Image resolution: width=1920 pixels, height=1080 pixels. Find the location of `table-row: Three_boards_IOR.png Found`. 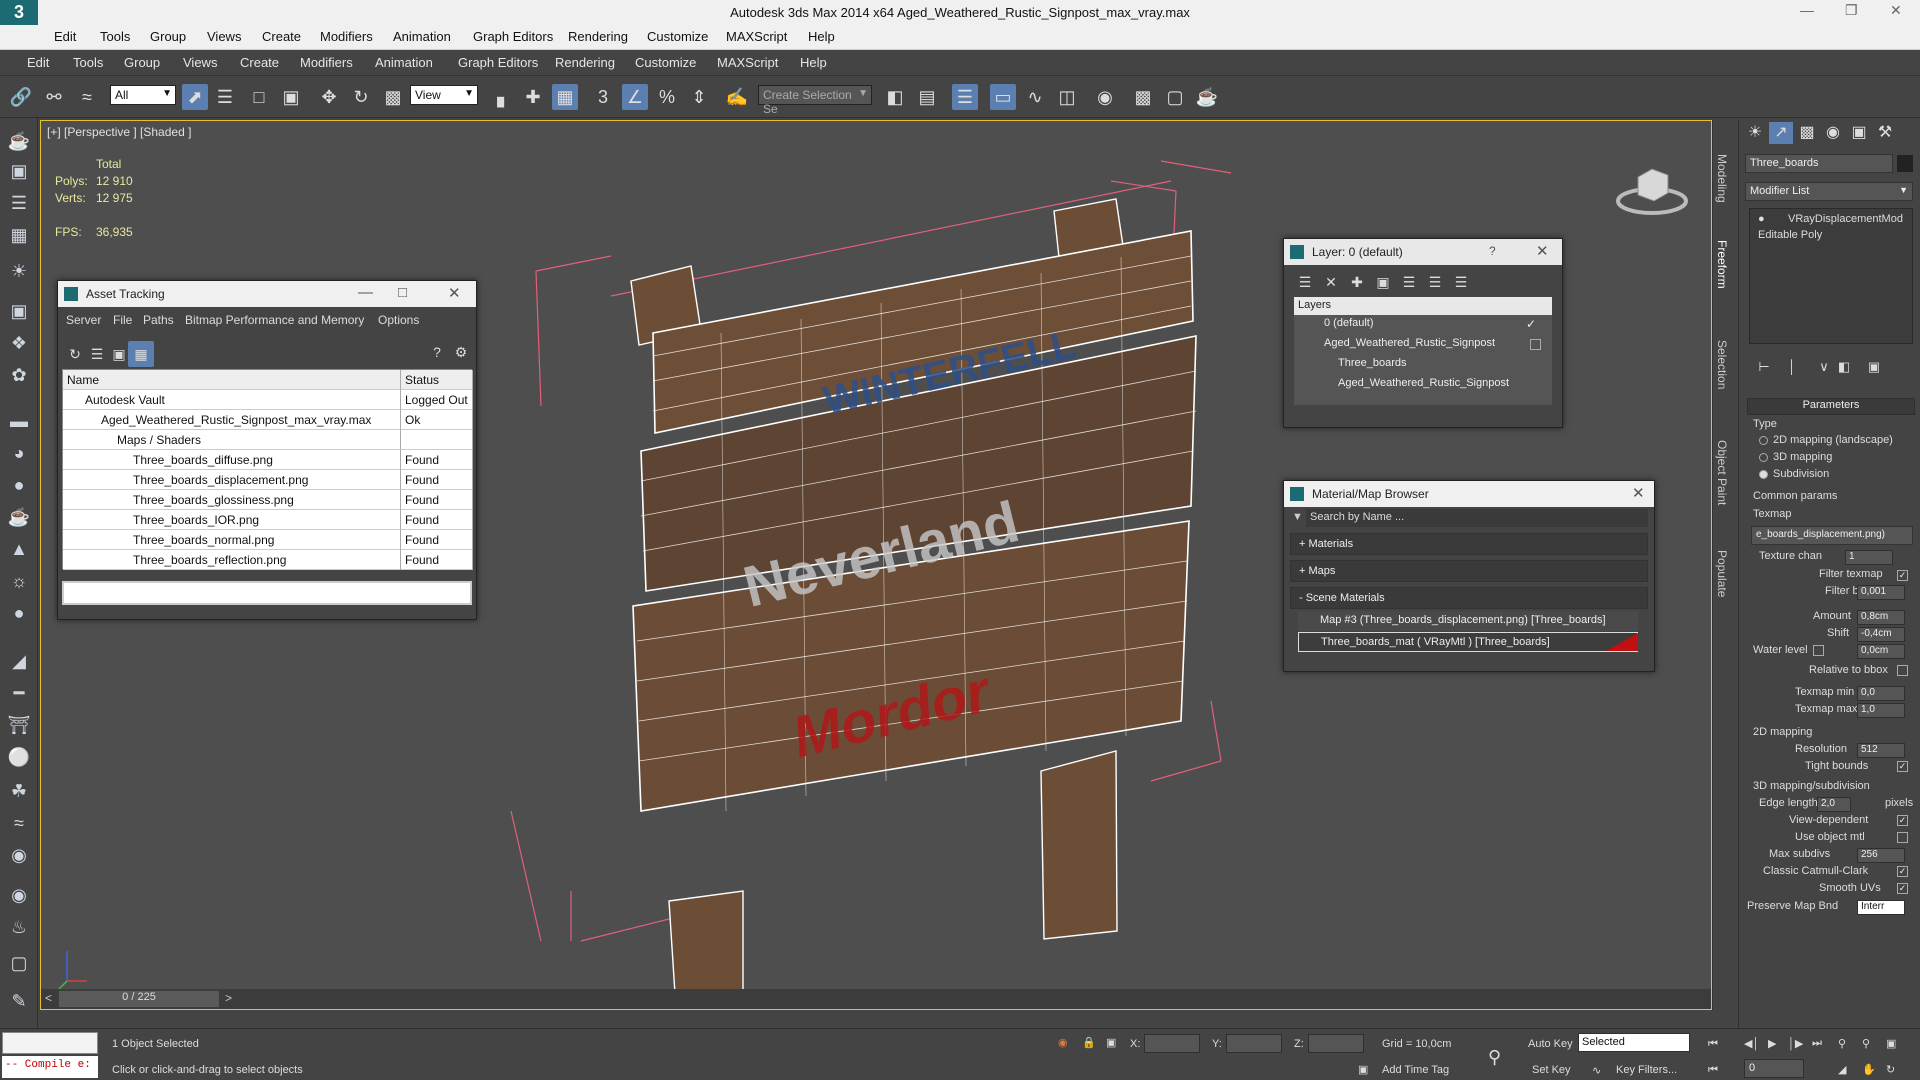

table-row: Three_boards_IOR.png Found is located at coordinates (268, 520).